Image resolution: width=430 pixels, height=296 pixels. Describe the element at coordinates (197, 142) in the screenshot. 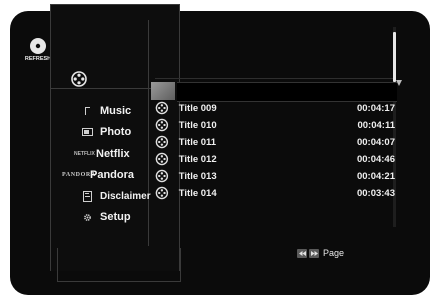

I see `file-title: Title 011` at that location.